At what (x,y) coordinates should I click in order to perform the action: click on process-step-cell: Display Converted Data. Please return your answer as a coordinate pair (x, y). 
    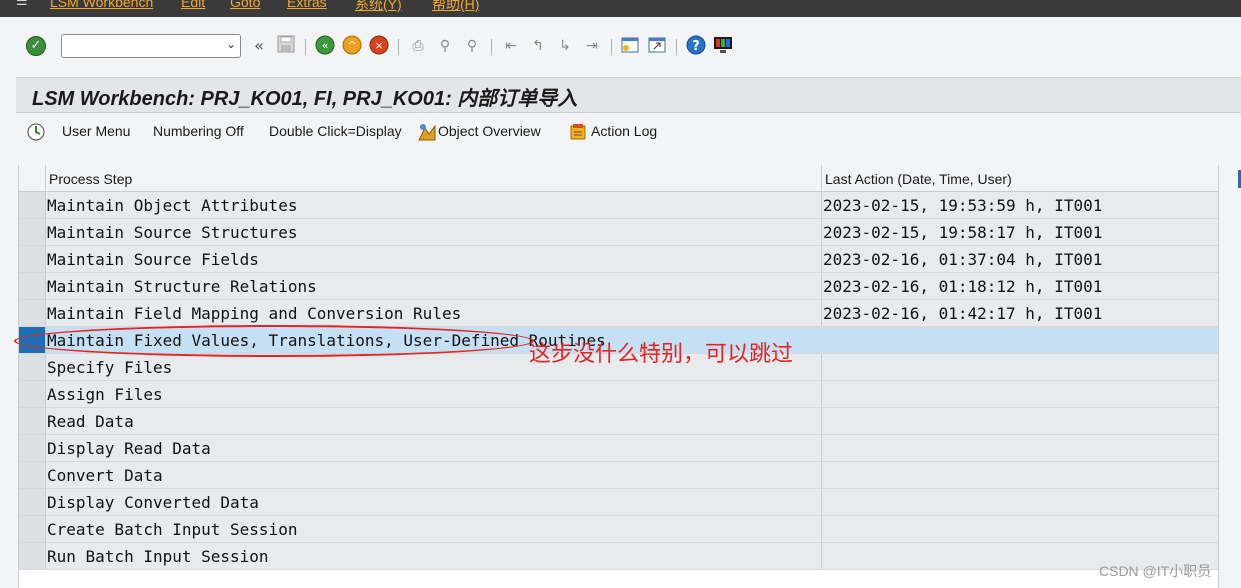
    Looking at the image, I should click on (434, 502).